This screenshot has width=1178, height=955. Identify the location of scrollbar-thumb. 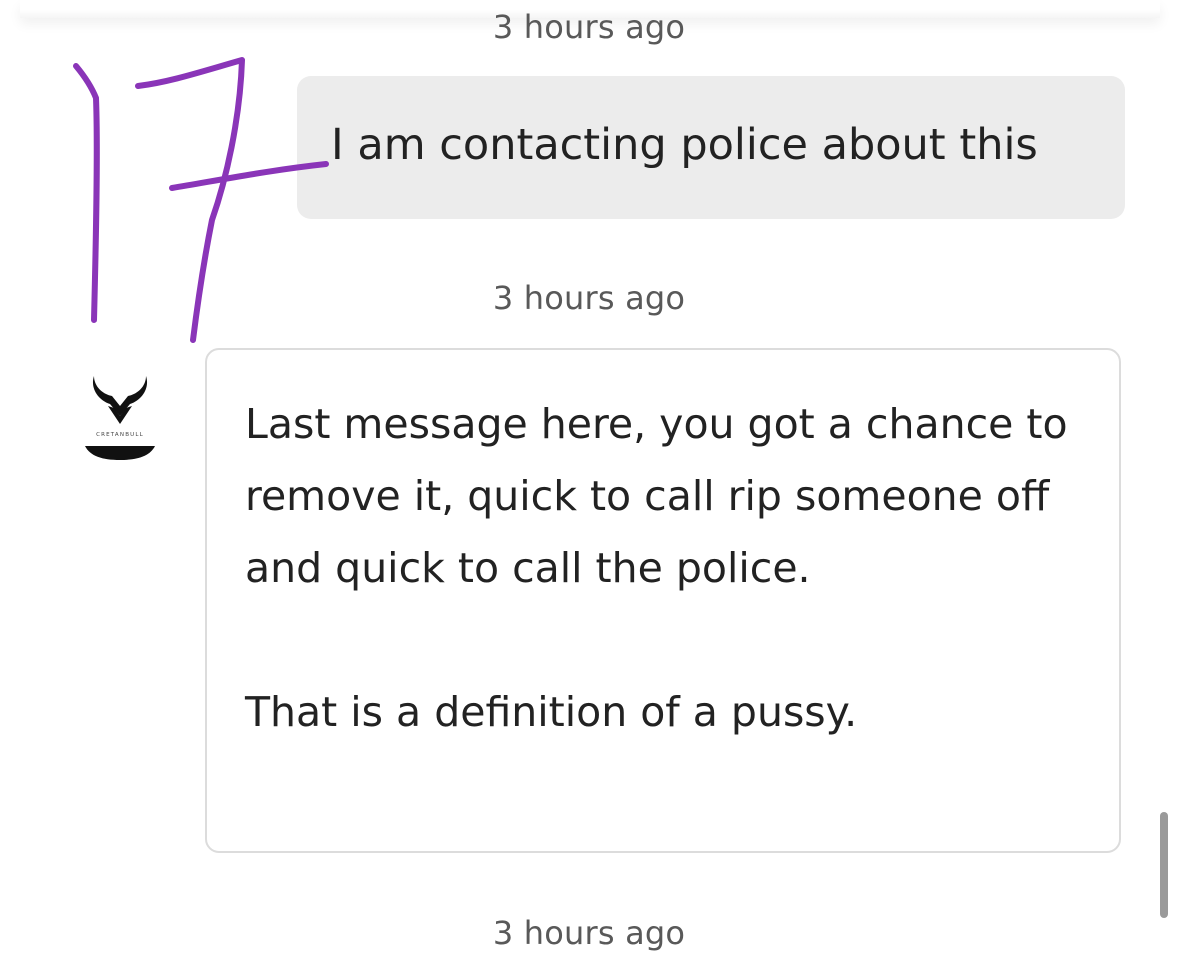
(1164, 865).